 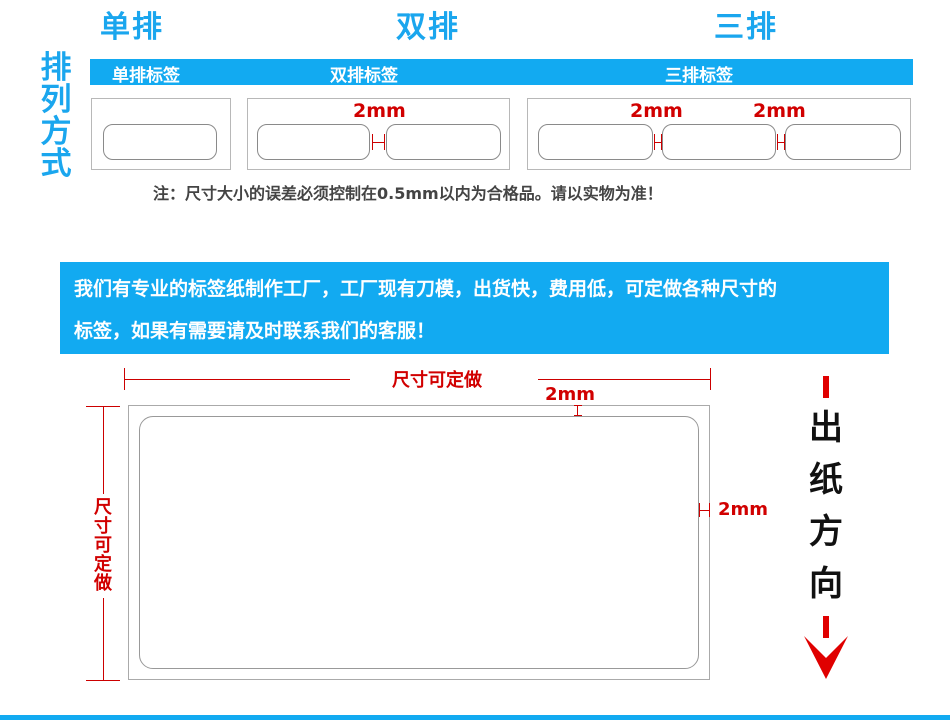 I want to click on direction-char: 纸, so click(x=826, y=480).